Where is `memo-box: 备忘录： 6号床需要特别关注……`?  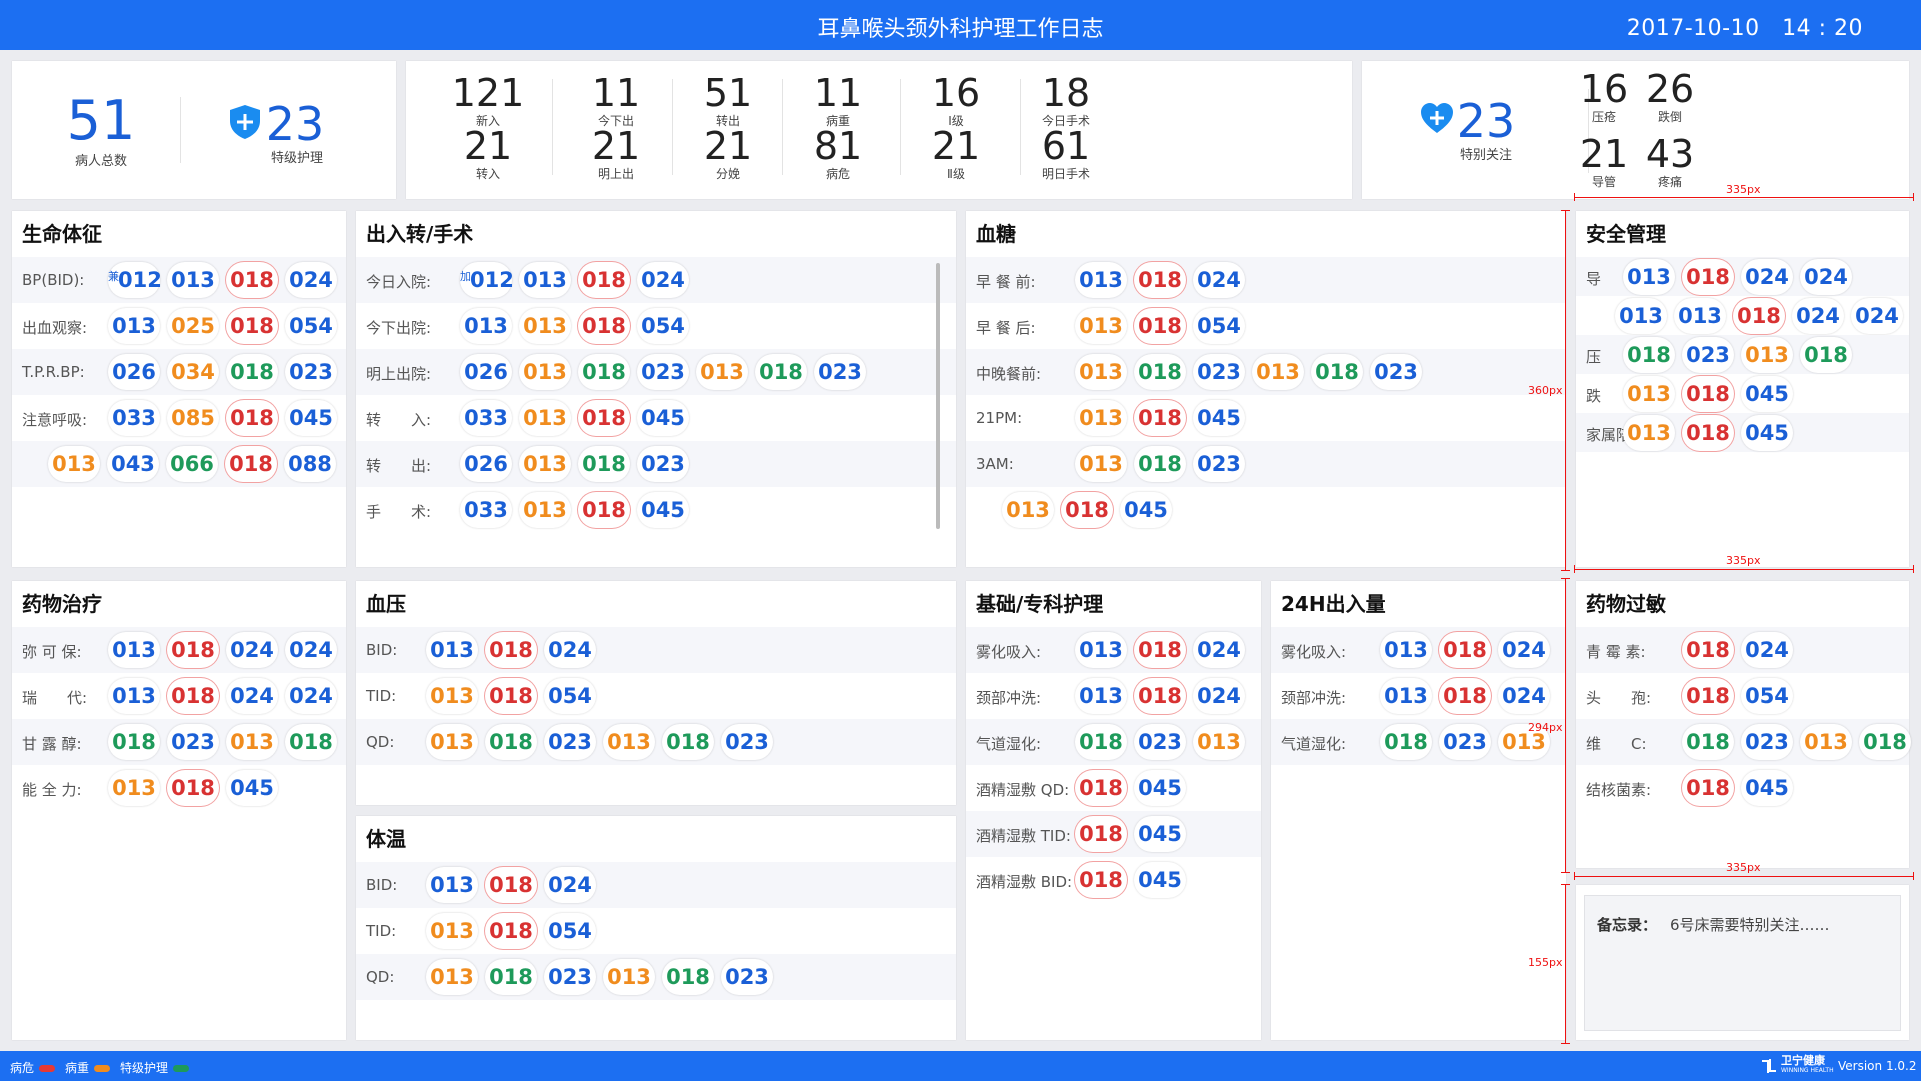 memo-box: 备忘录： 6号床需要特别关注…… is located at coordinates (1742, 963).